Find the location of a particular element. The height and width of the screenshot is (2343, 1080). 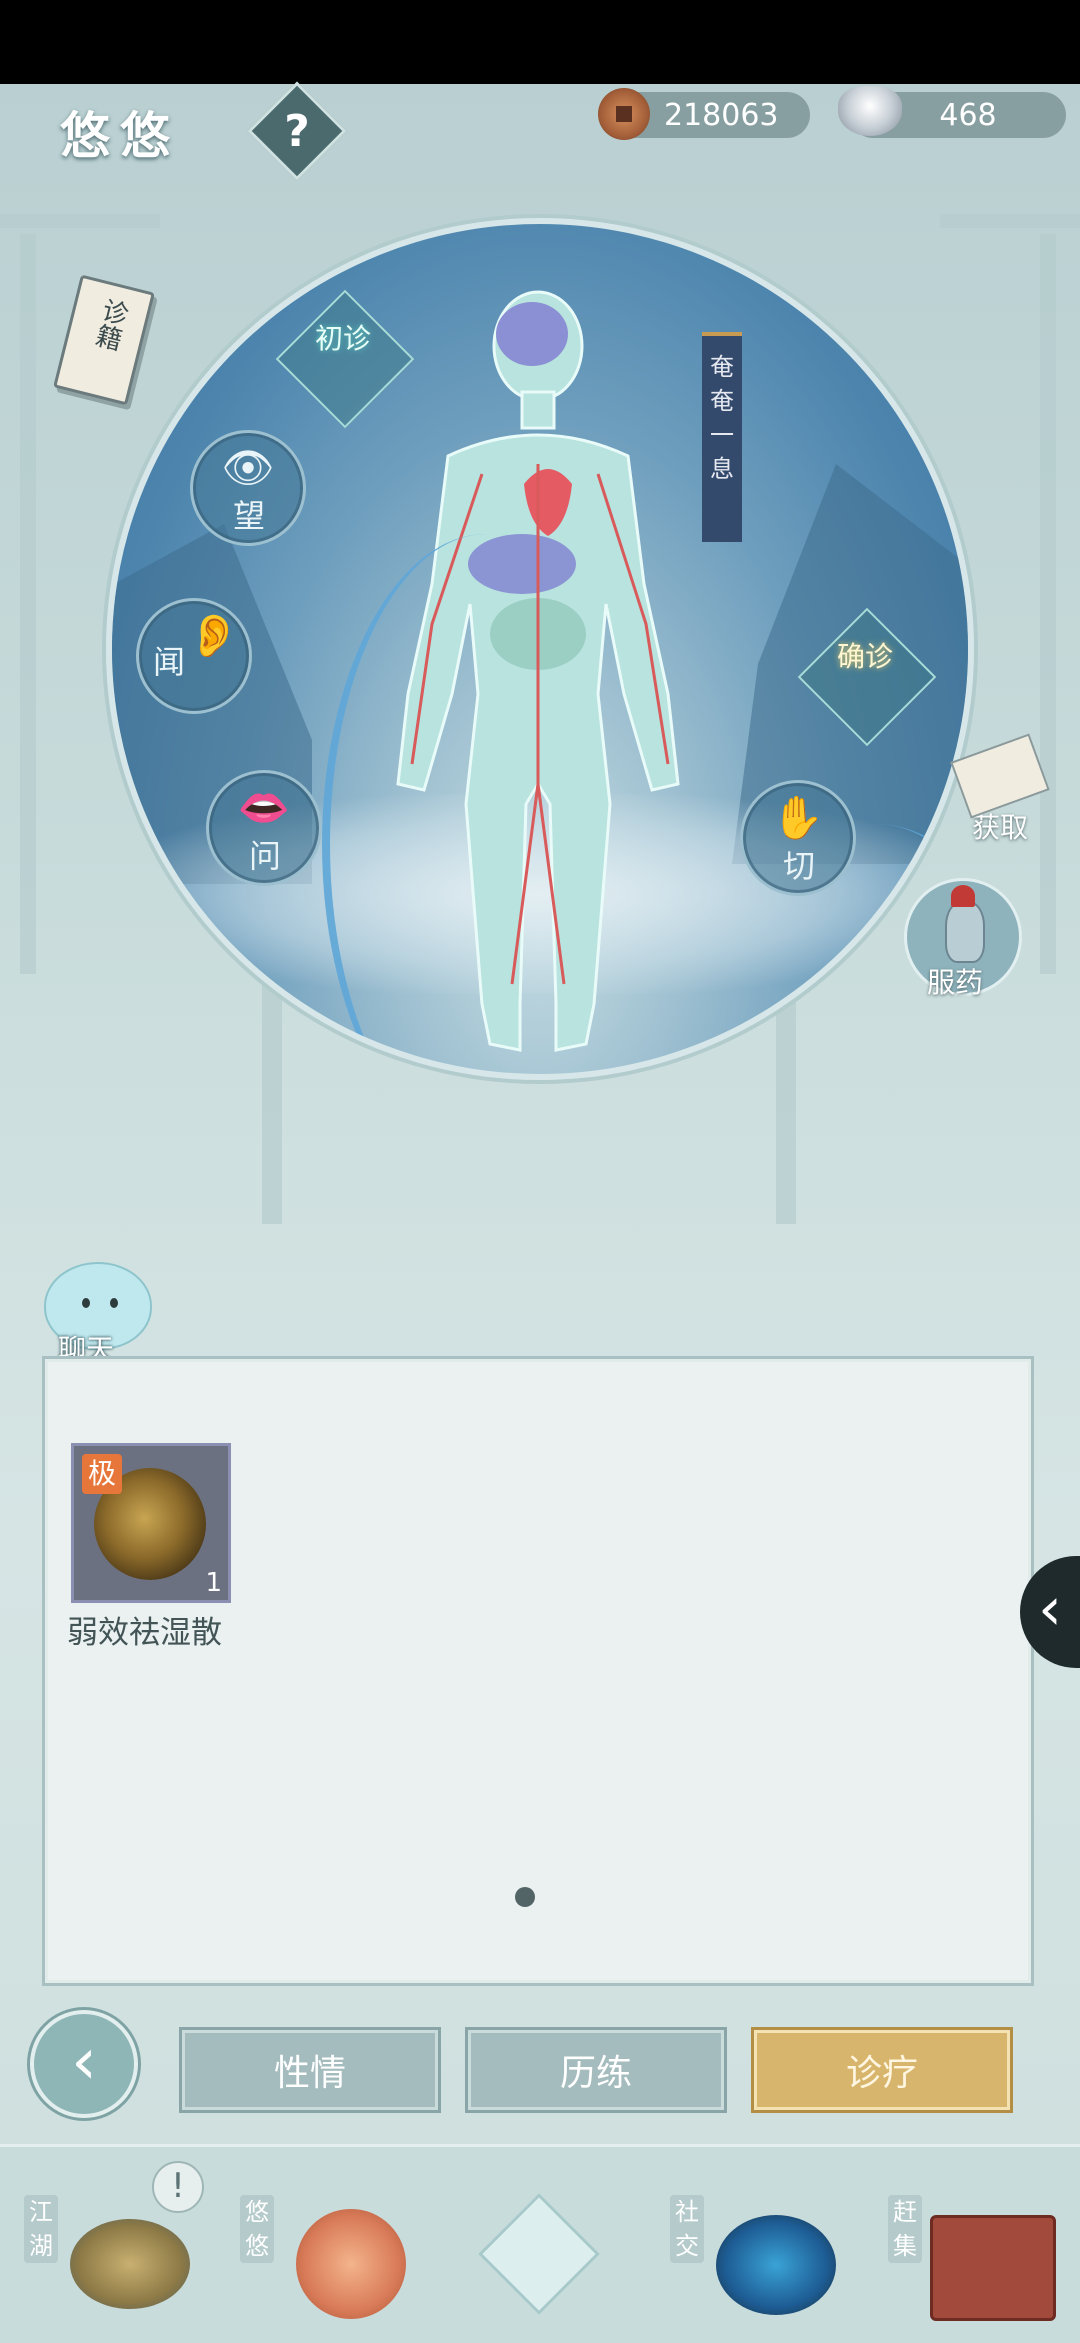

nav-youyou: 悠悠 is located at coordinates (326, 2250).